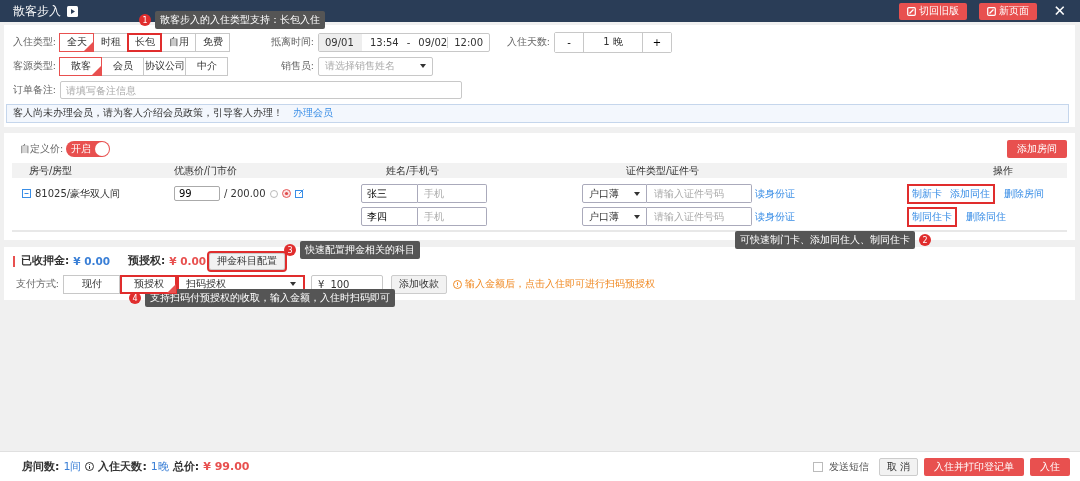 The image size is (1080, 481). What do you see at coordinates (933, 11) in the screenshot?
I see `header-button: 切回旧版` at bounding box center [933, 11].